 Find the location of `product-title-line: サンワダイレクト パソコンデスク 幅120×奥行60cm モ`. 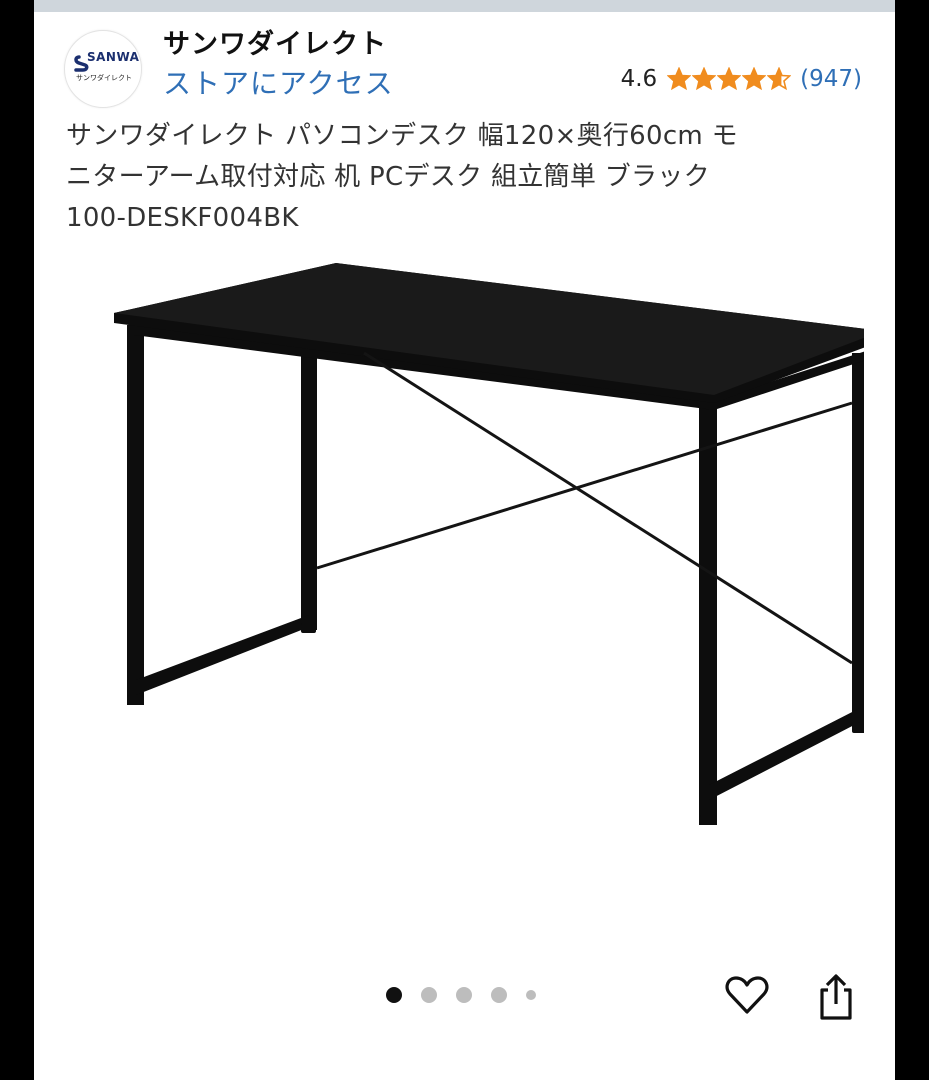

product-title-line: サンワダイレクト パソコンデスク 幅120×奥行60cm モ is located at coordinates (402, 136).